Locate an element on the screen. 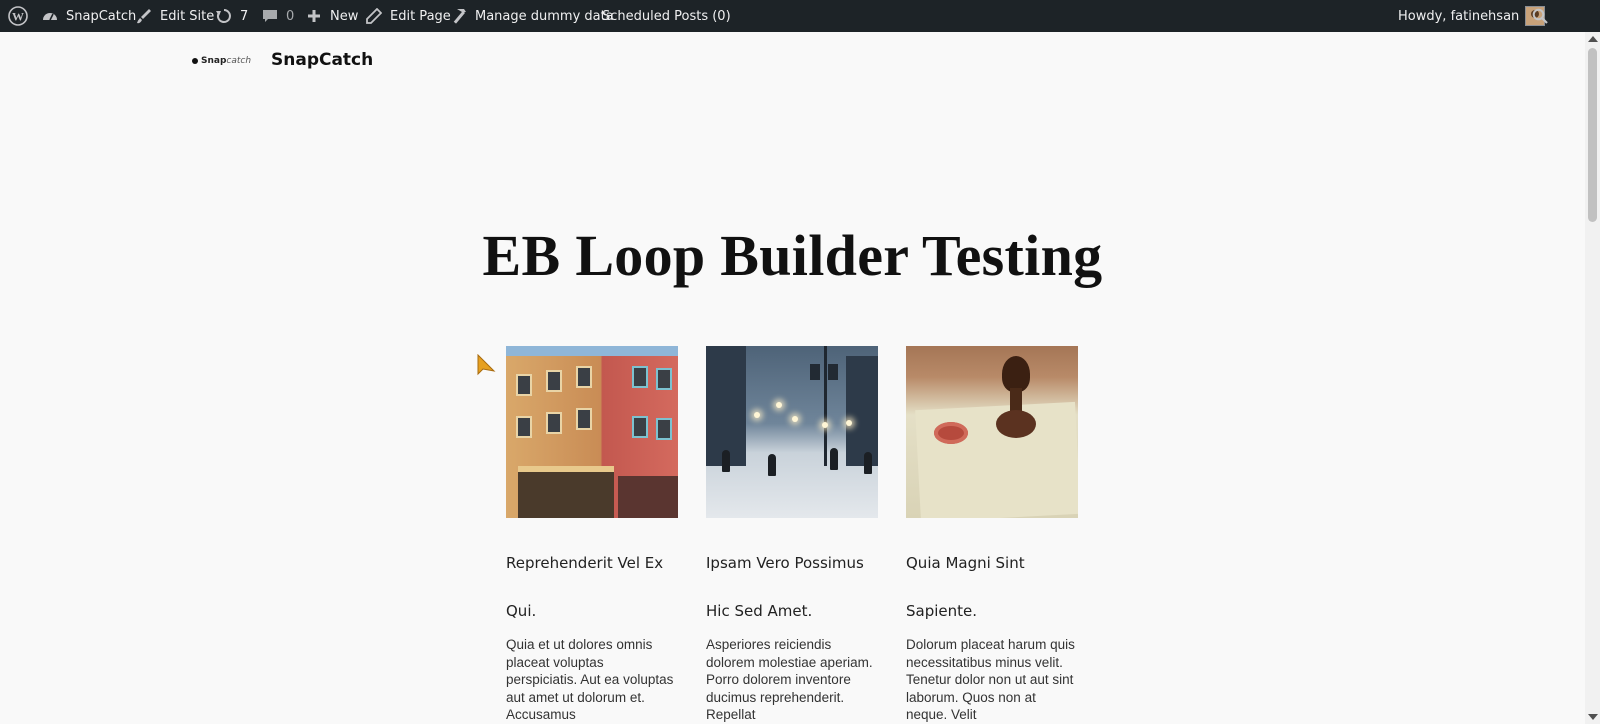 Image resolution: width=1600 pixels, height=724 pixels. edit-page-link: Edit Page is located at coordinates (407, 16).